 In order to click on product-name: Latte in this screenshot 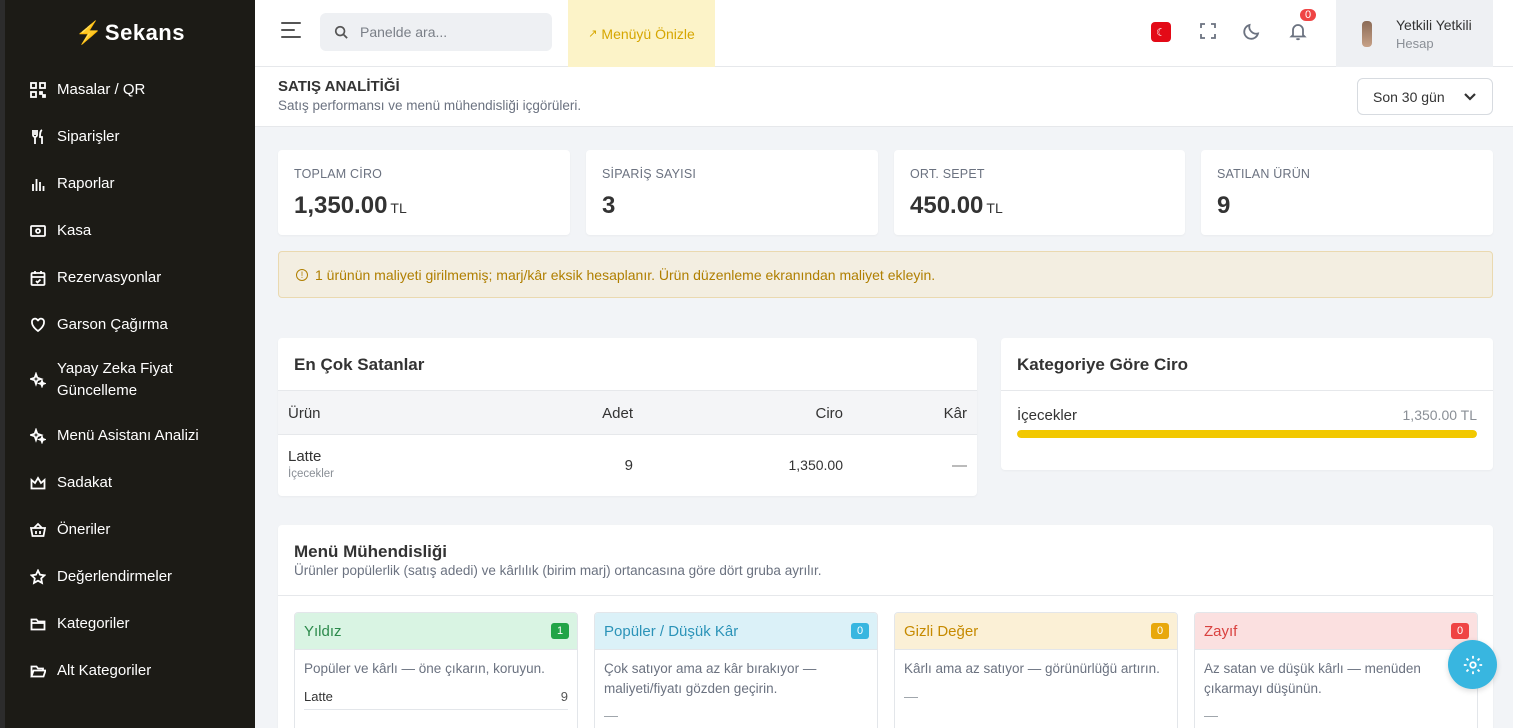, I will do `click(305, 456)`.